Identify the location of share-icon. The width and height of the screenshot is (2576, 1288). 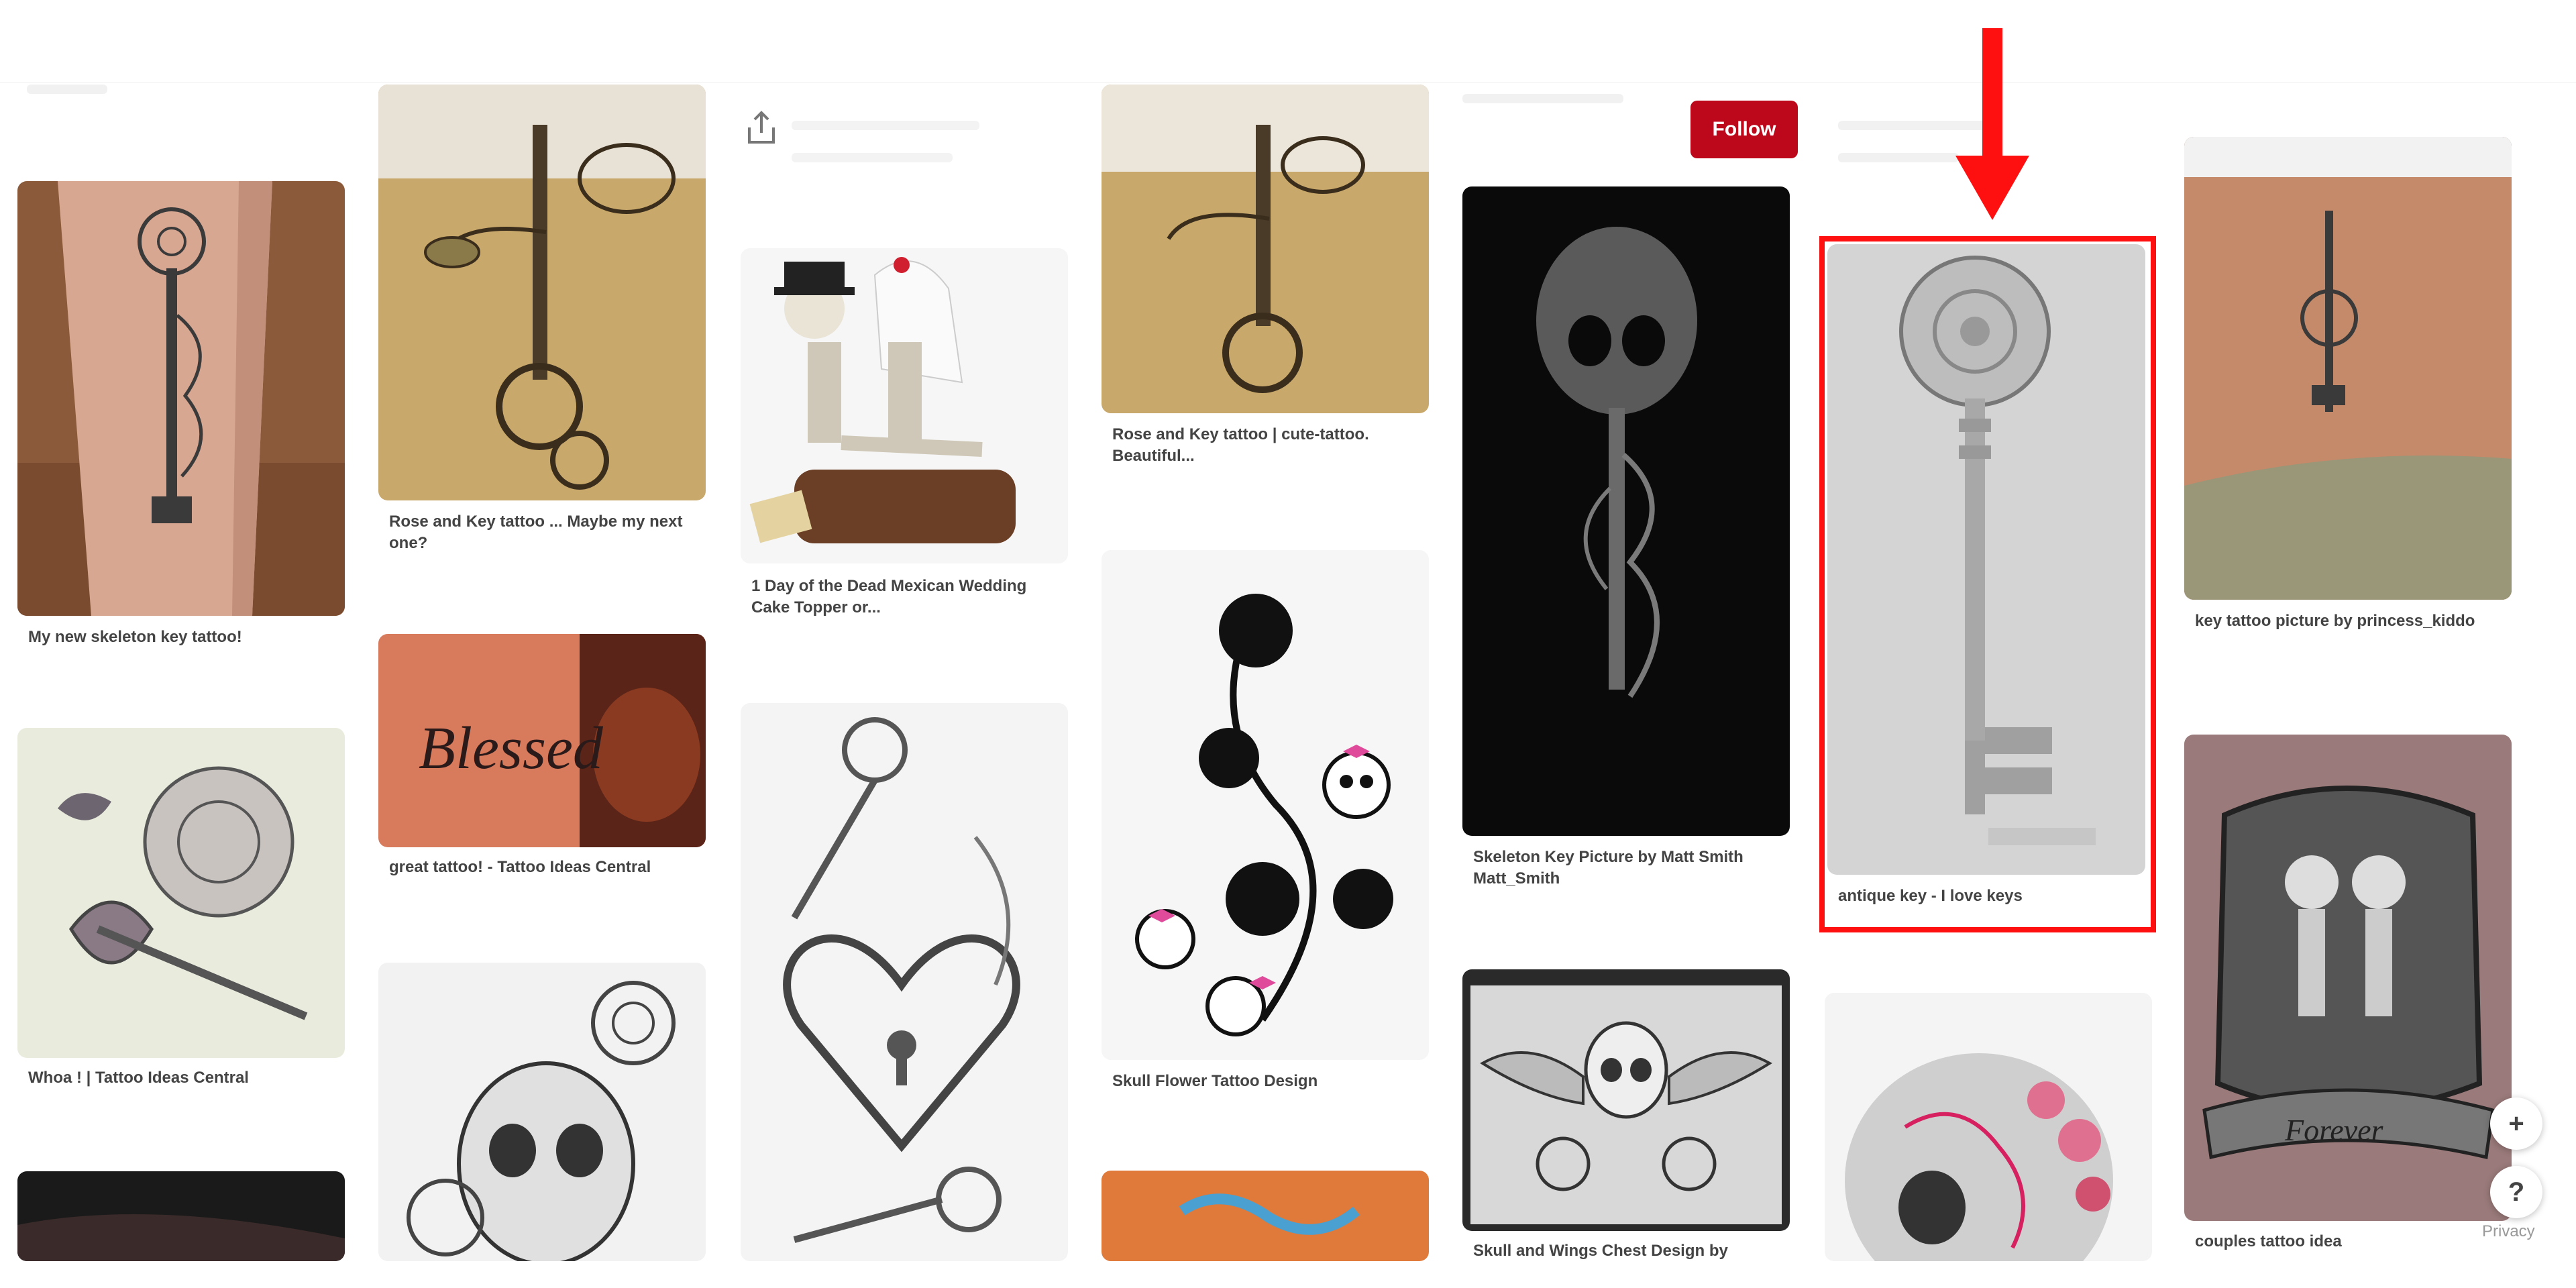
(761, 127).